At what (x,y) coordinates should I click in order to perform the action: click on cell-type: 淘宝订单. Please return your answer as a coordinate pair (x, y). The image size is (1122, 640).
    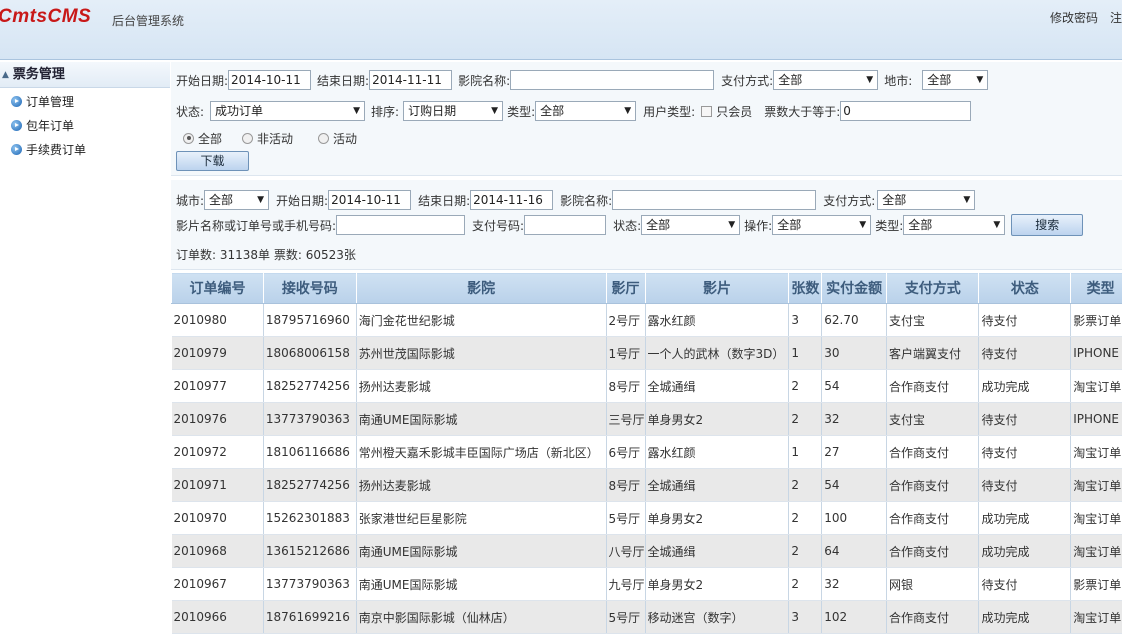
    Looking at the image, I should click on (1096, 485).